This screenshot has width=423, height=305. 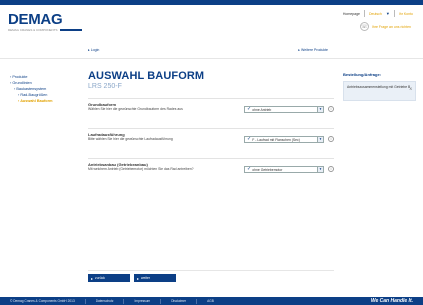 I want to click on footer-link-disclaimer: Disclaimer, so click(x=178, y=301).